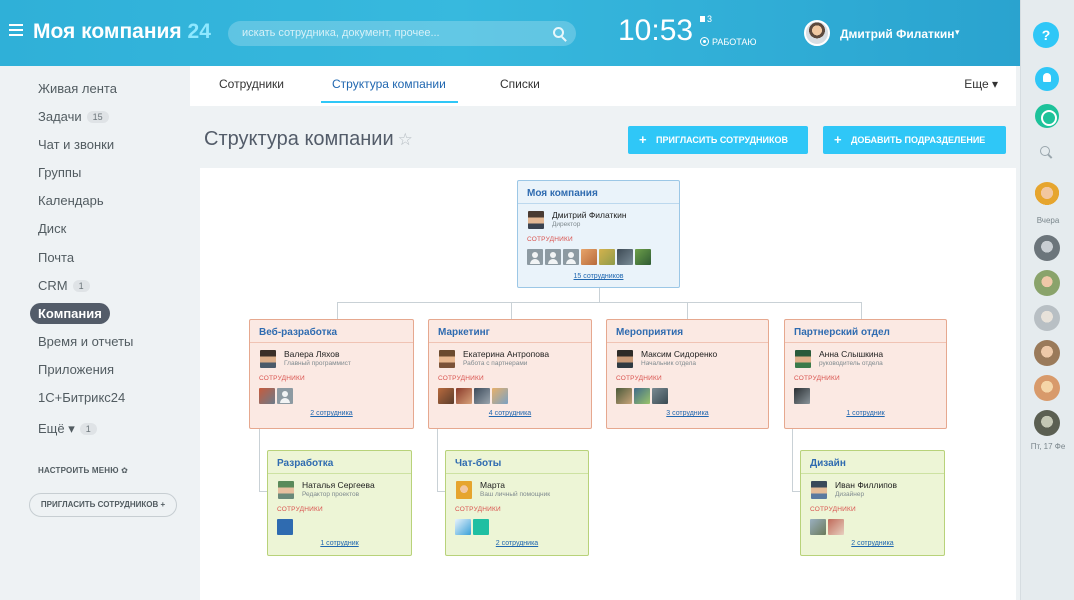 This screenshot has height=600, width=1074. What do you see at coordinates (718, 140) in the screenshot?
I see `invite-employees-button: + ПРИГЛАСИТЬ СОТРУДНИКОВ` at bounding box center [718, 140].